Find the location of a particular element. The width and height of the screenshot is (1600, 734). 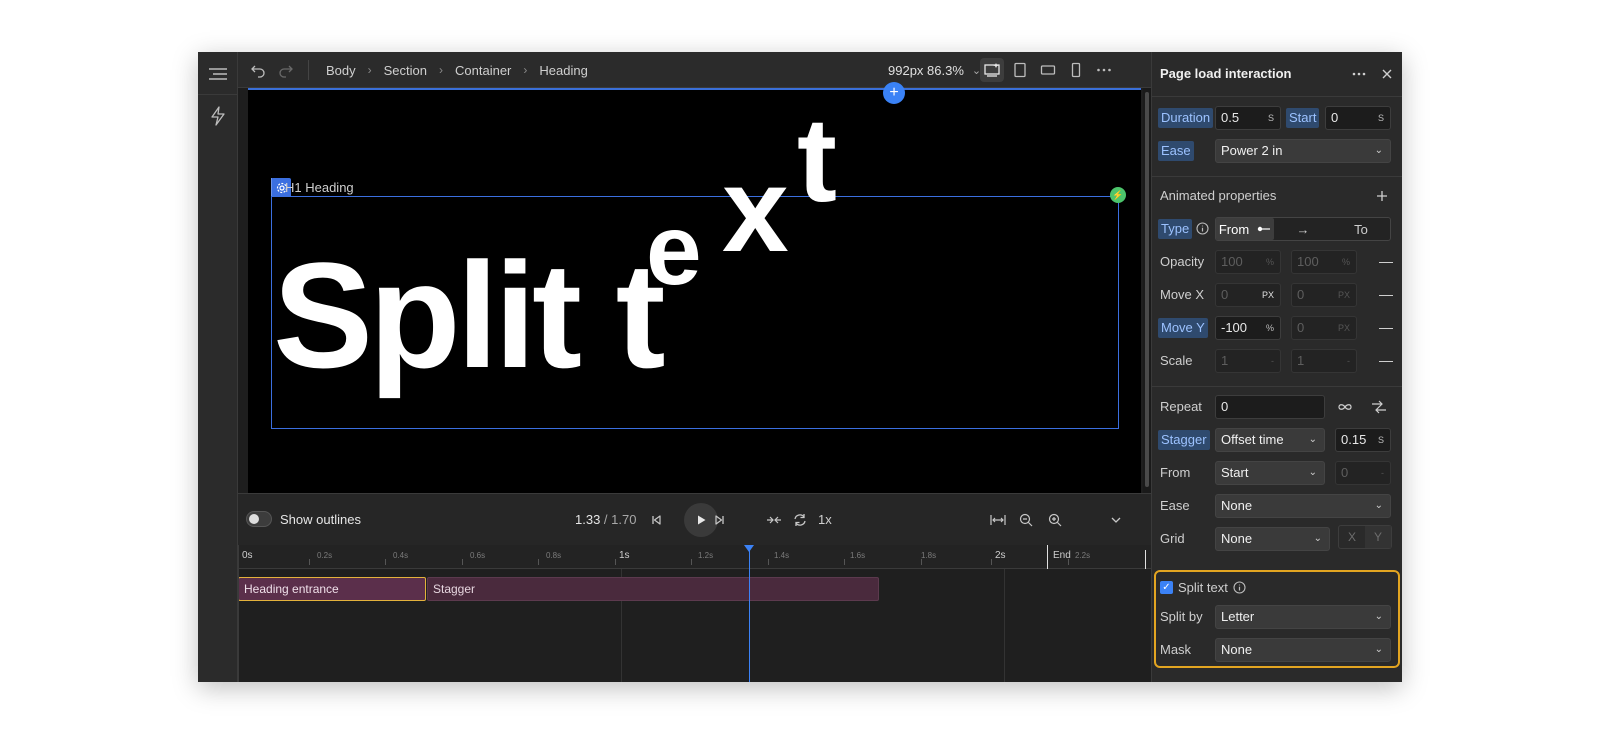

stagger-mode-select: Offset time ⌄ is located at coordinates (1270, 440).